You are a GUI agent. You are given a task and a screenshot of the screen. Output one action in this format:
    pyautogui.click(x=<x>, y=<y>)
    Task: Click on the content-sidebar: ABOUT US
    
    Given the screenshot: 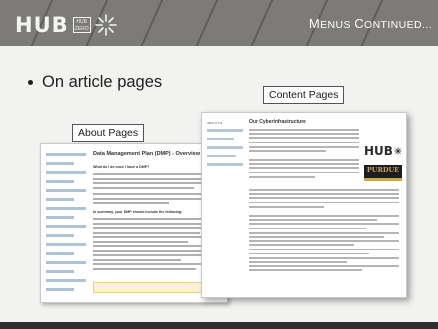 What is the action you would take?
    pyautogui.click(x=225, y=146)
    